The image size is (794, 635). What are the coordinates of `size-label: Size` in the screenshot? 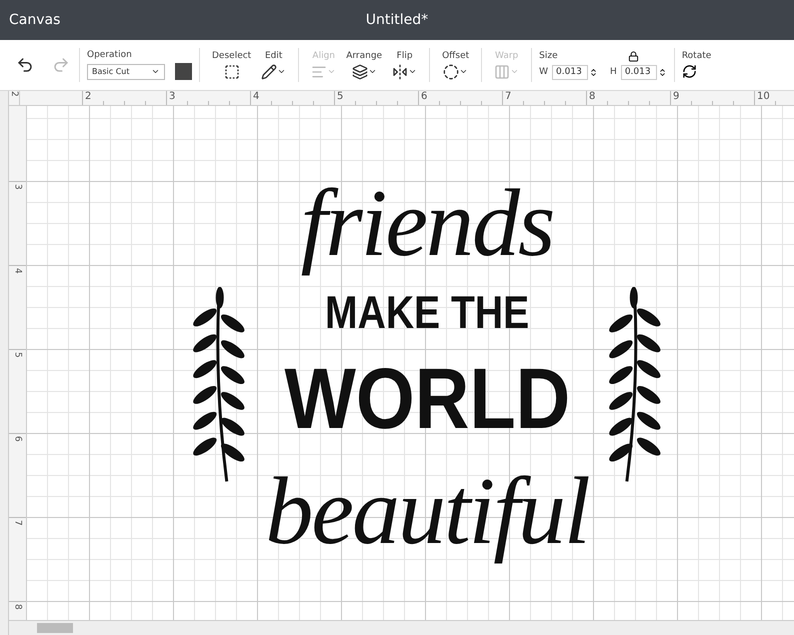 It's located at (548, 56).